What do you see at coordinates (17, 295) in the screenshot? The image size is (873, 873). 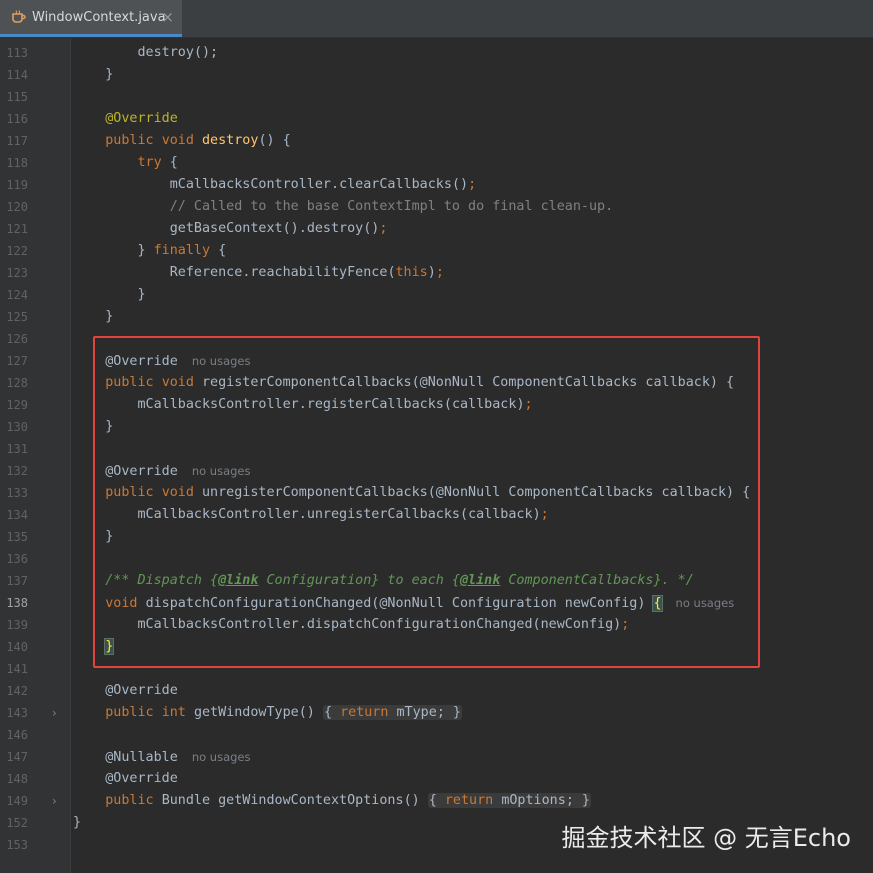 I see `line-number: 124` at bounding box center [17, 295].